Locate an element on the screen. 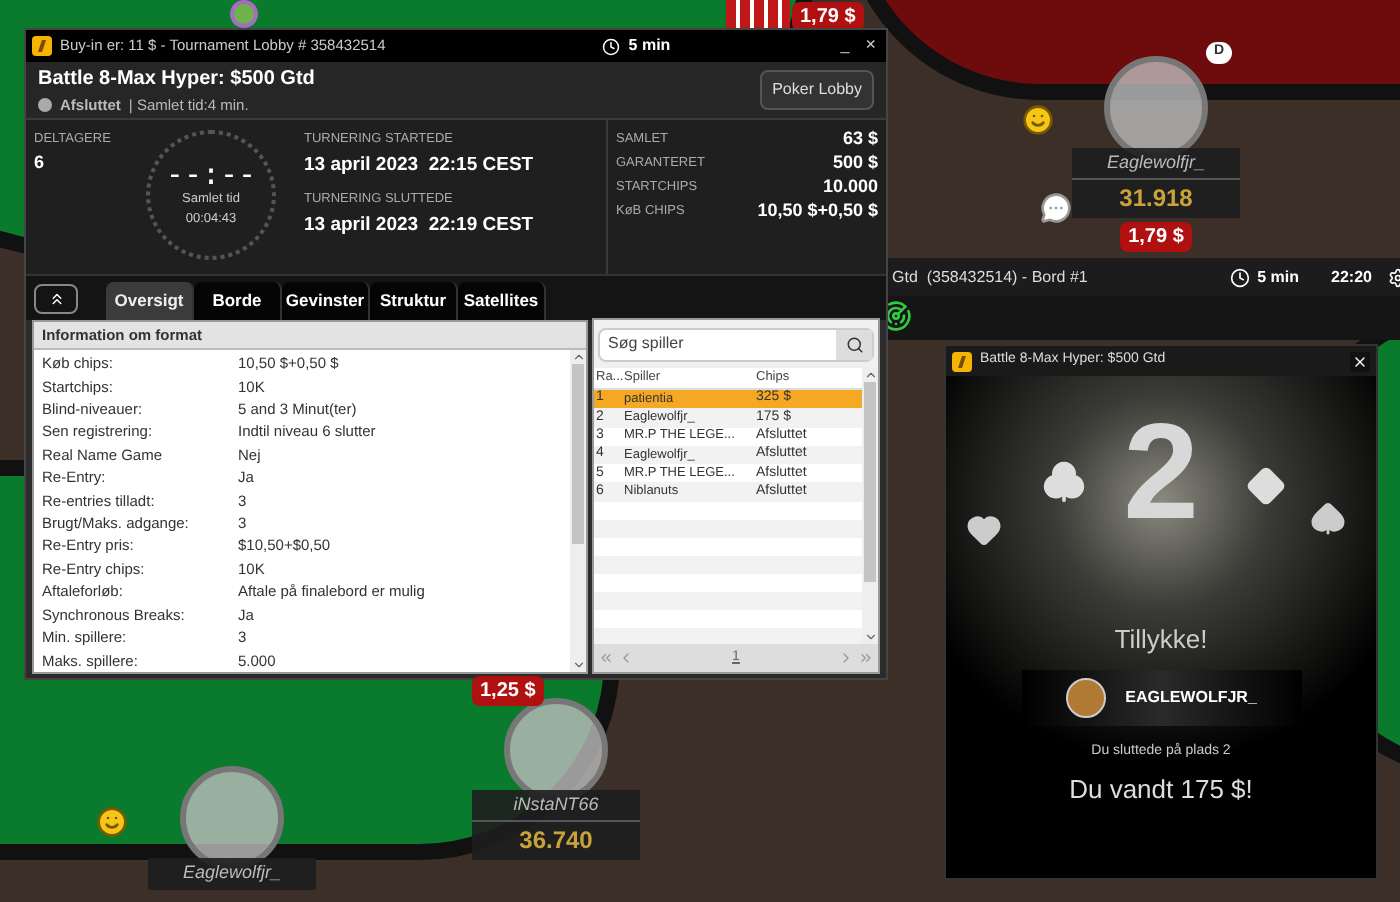 The width and height of the screenshot is (1400, 902). summary-value: 63 $ is located at coordinates (860, 138).